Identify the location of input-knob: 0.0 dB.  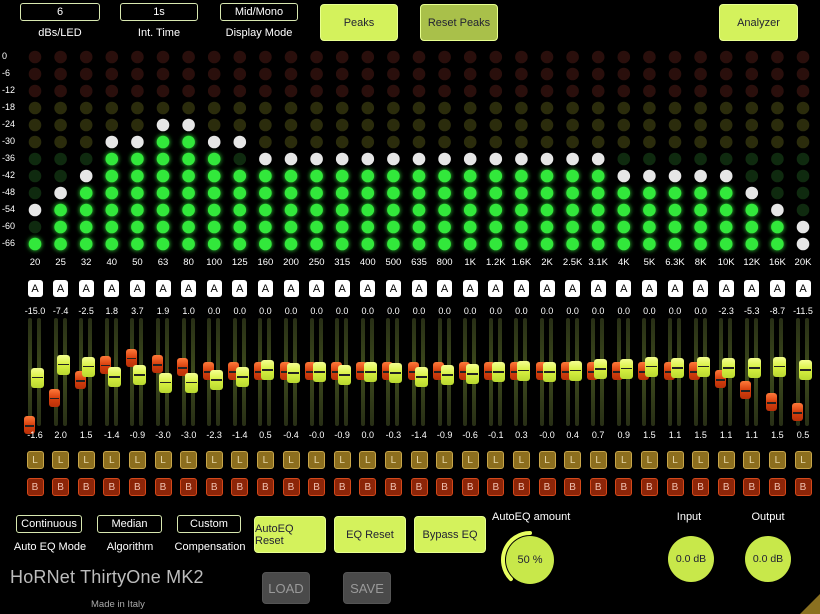
(691, 559).